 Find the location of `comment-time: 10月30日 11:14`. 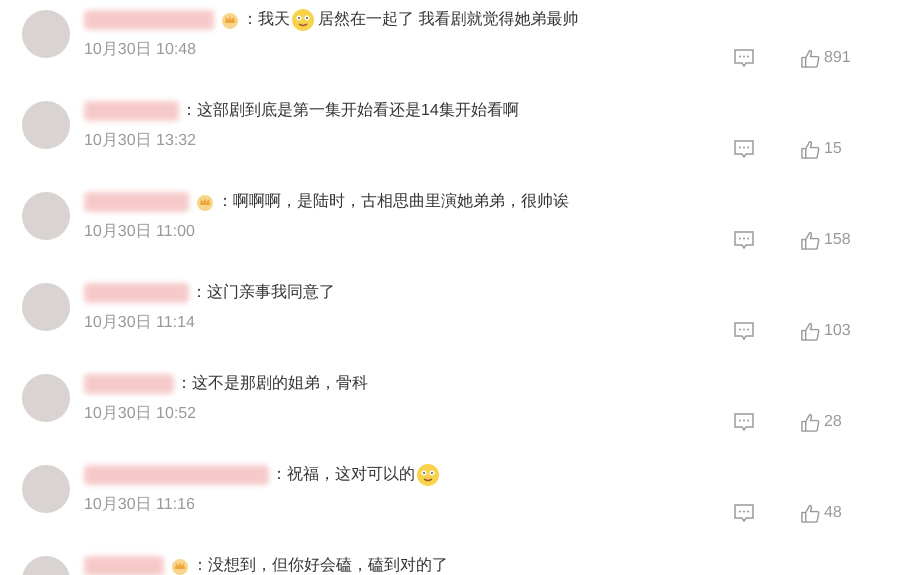

comment-time: 10月30日 11:14 is located at coordinates (139, 323).